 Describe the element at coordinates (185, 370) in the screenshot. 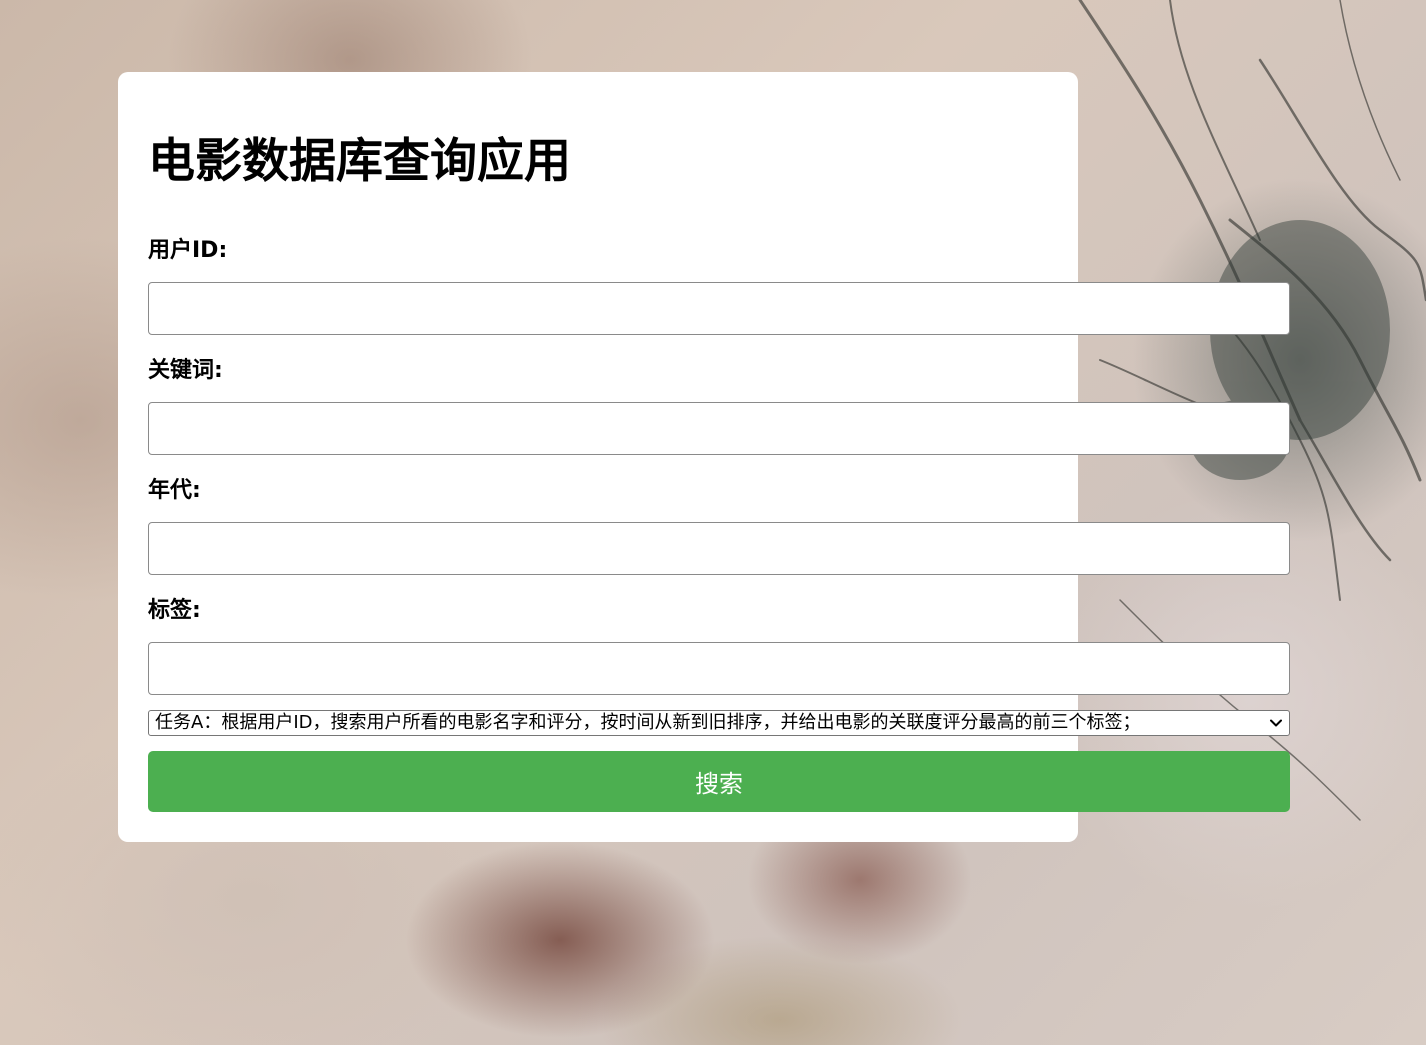

I see `keyword-label: 关键词:` at that location.